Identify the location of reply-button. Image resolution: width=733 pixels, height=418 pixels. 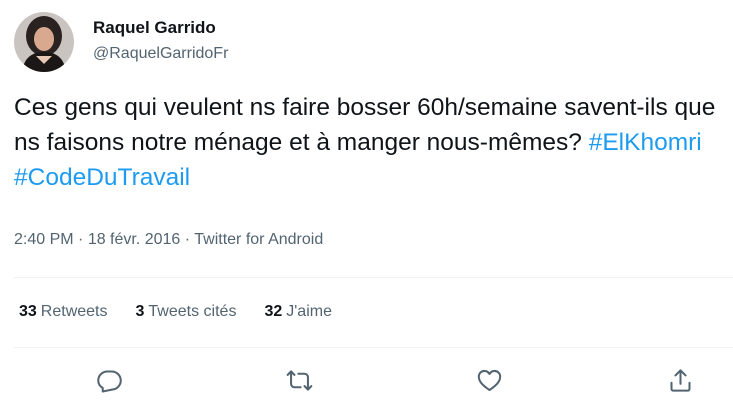
(109, 380).